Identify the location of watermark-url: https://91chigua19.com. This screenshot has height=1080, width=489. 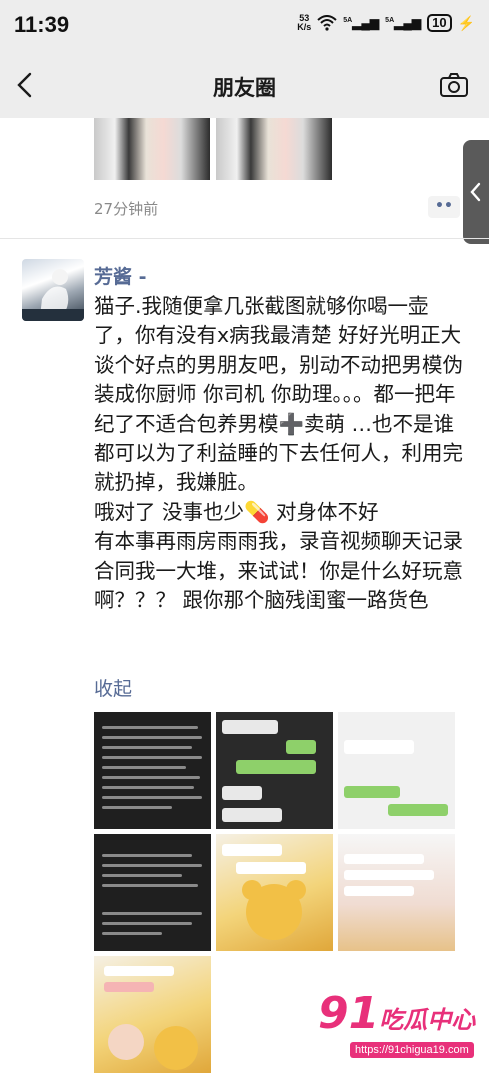
(412, 1050).